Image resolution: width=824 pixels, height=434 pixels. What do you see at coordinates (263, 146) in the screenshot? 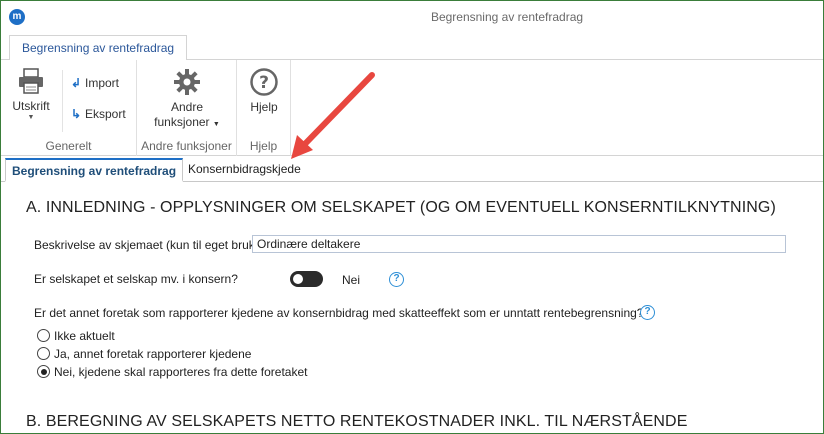
I see `ribbon-group-label-hjelp: Hjelp` at bounding box center [263, 146].